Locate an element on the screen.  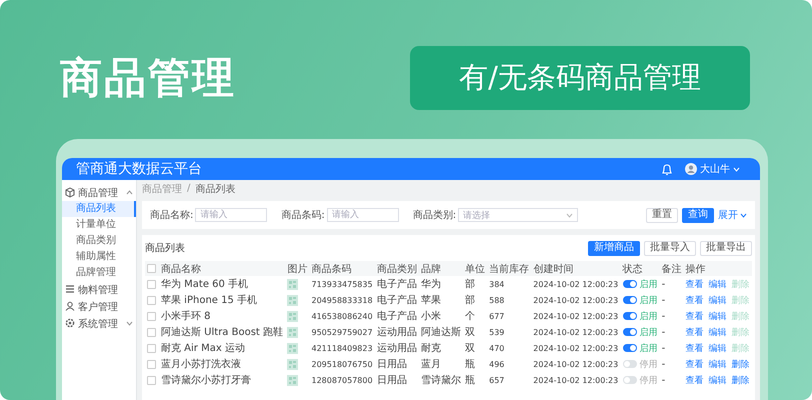
sidebar-item: 系统管理 is located at coordinates (99, 323).